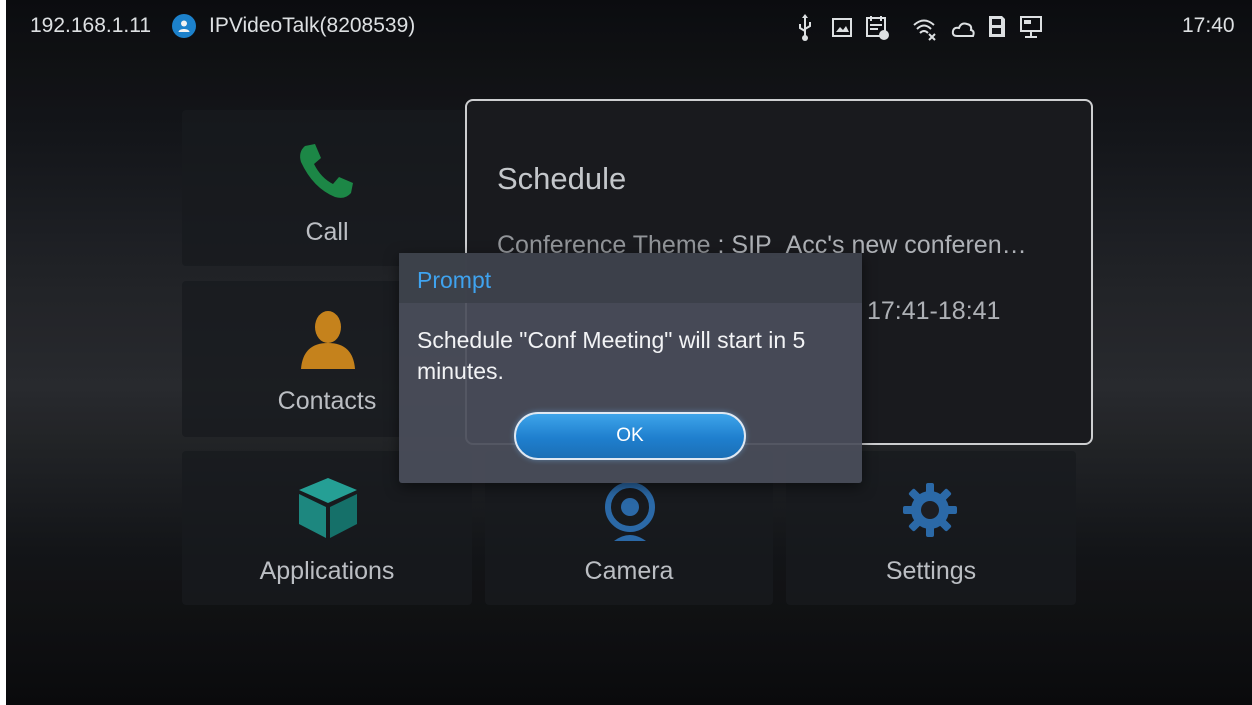 This screenshot has height=705, width=1252. I want to click on dialog-title: Prompt, so click(454, 280).